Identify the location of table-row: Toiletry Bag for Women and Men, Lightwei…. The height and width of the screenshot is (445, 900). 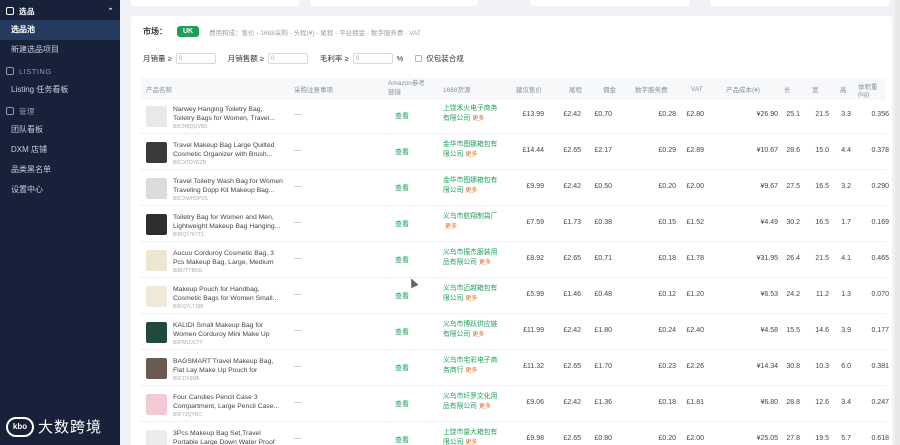
(515, 225).